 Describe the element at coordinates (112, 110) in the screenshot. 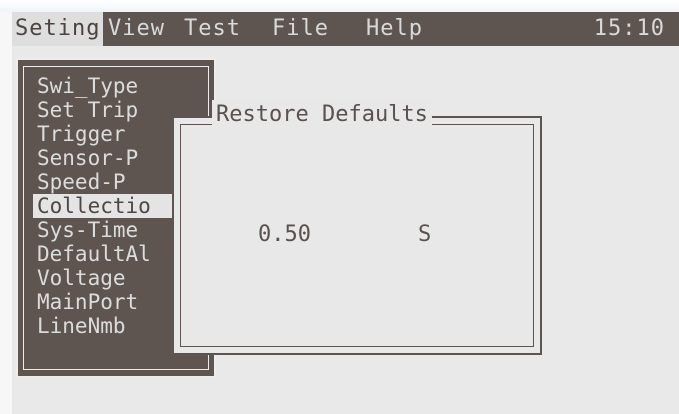

I see `menu-item-set-trip: Set Trip` at that location.